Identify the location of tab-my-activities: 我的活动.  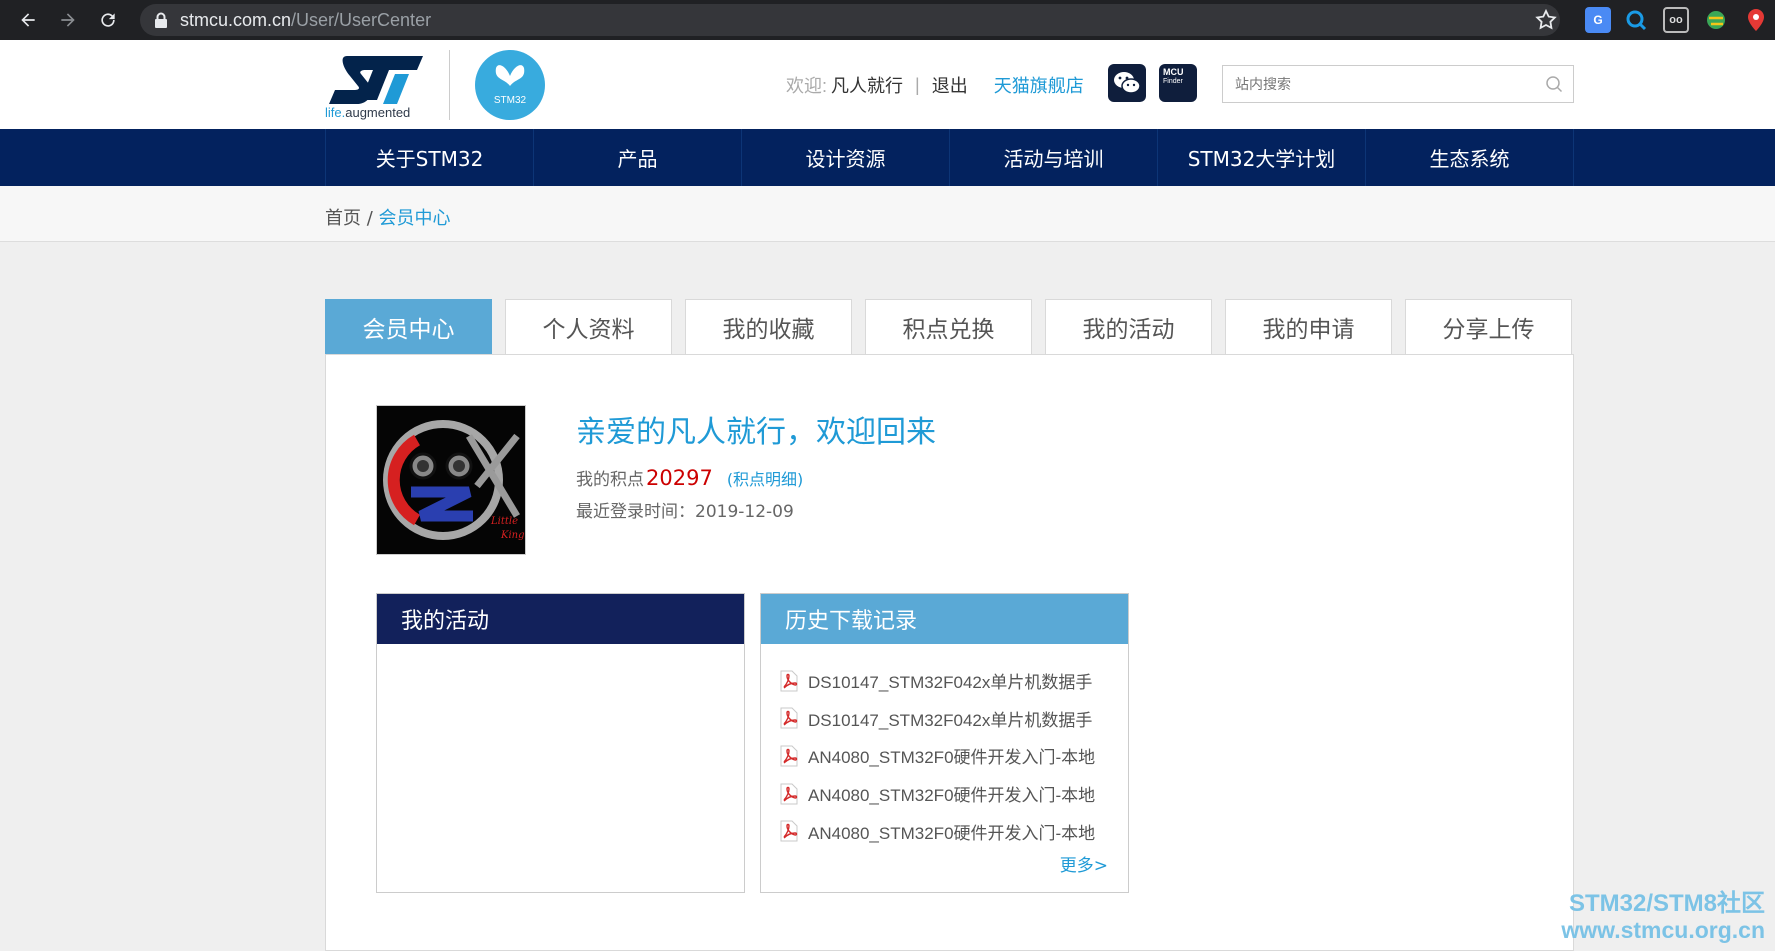
(1128, 326).